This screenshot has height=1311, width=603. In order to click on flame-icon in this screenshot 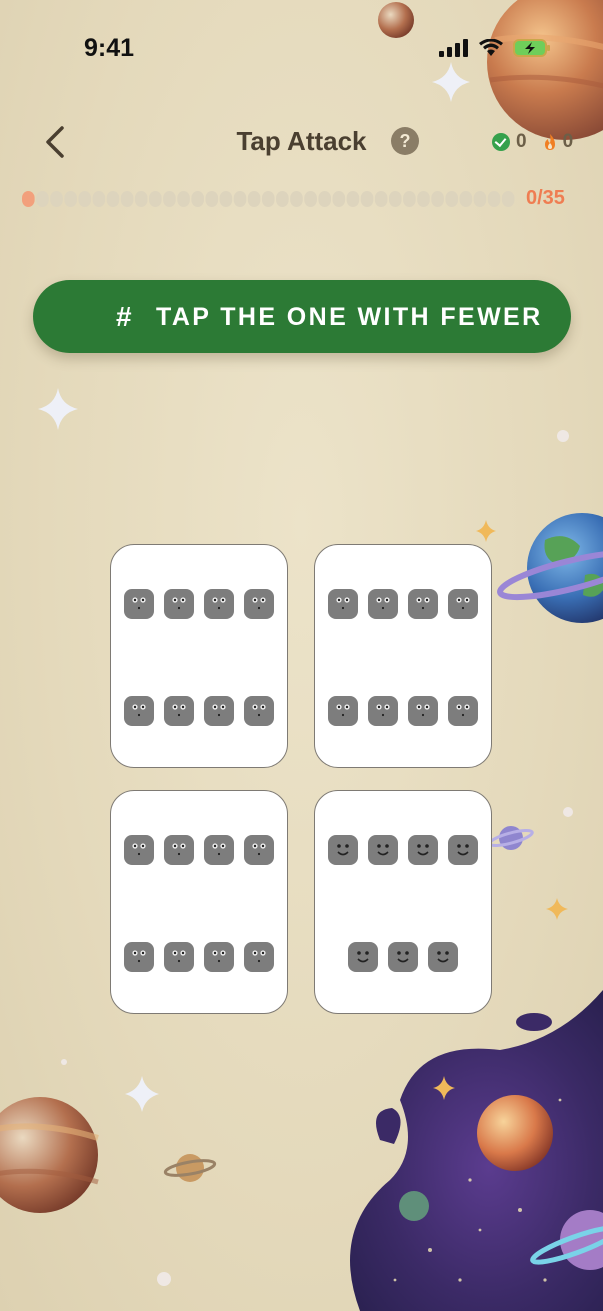, I will do `click(549, 142)`.